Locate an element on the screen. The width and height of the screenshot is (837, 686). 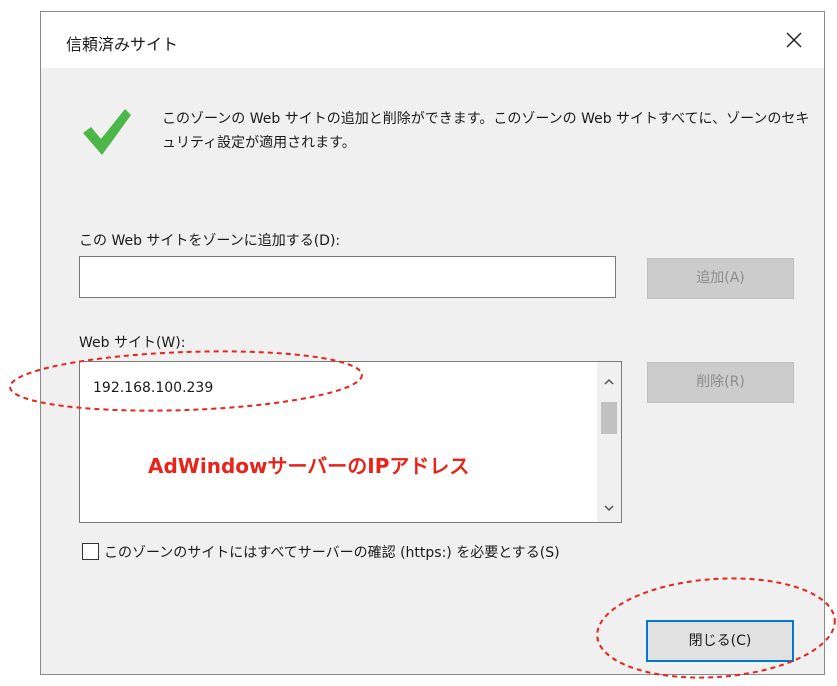
checkmark-icon is located at coordinates (107, 132).